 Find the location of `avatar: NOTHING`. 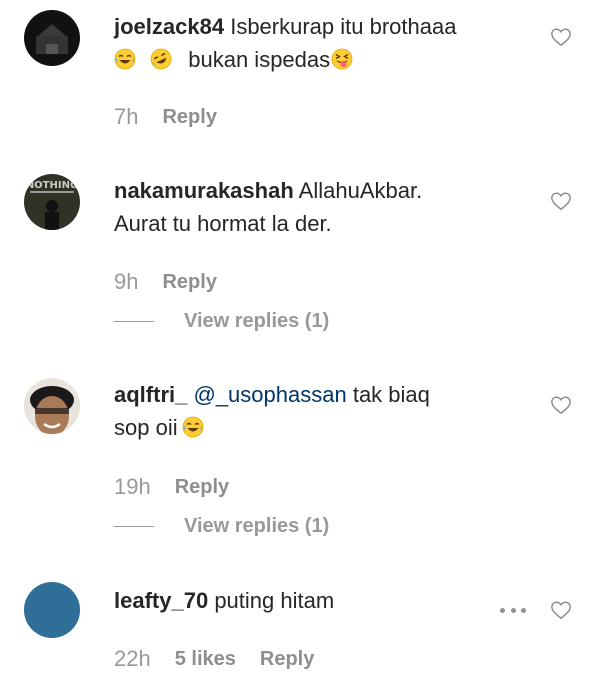

avatar: NOTHING is located at coordinates (52, 202).